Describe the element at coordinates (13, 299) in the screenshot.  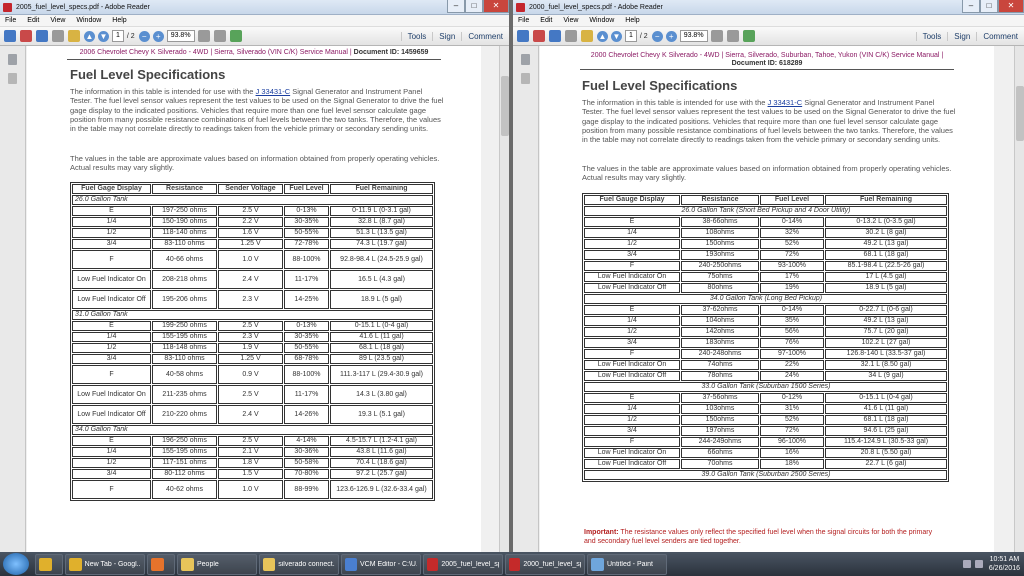
I see `navigation-pane` at that location.